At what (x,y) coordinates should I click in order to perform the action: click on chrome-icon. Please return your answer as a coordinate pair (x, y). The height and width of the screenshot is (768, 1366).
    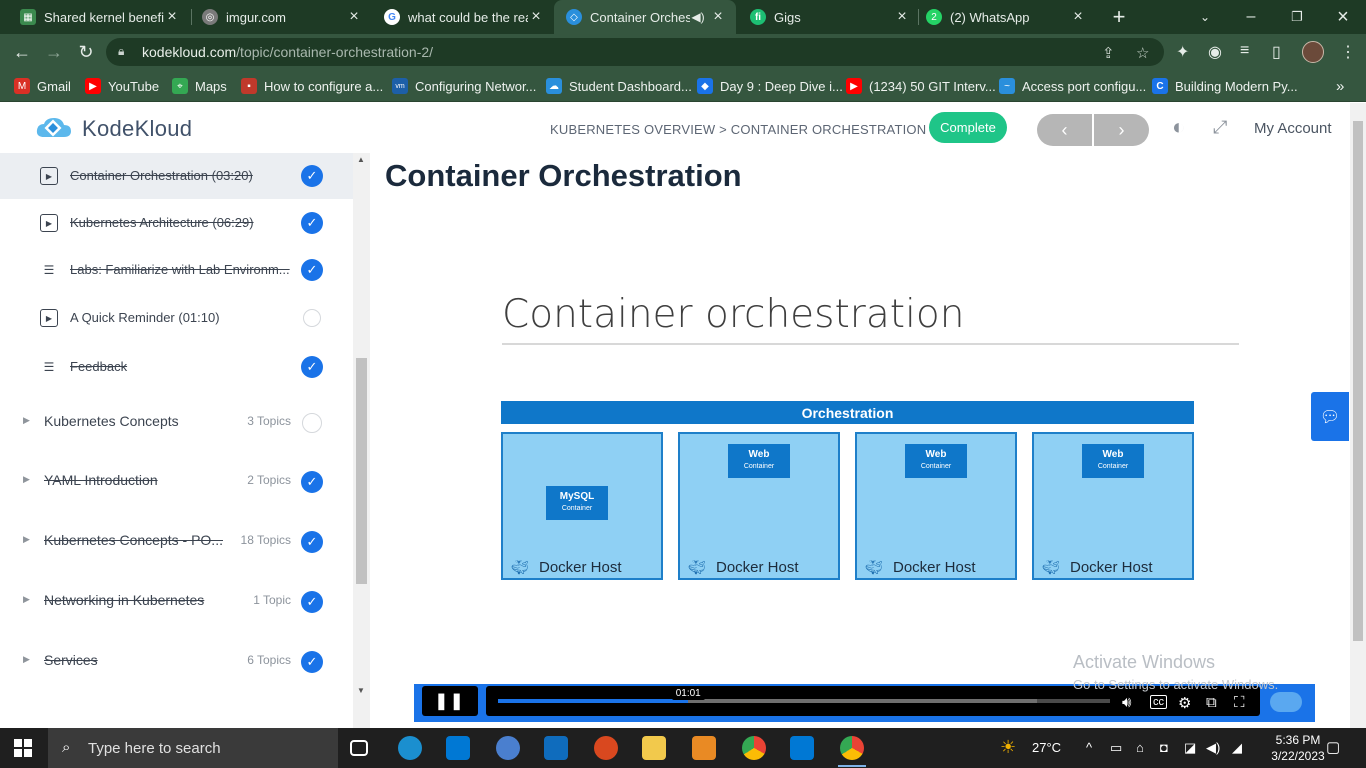
    Looking at the image, I should click on (754, 748).